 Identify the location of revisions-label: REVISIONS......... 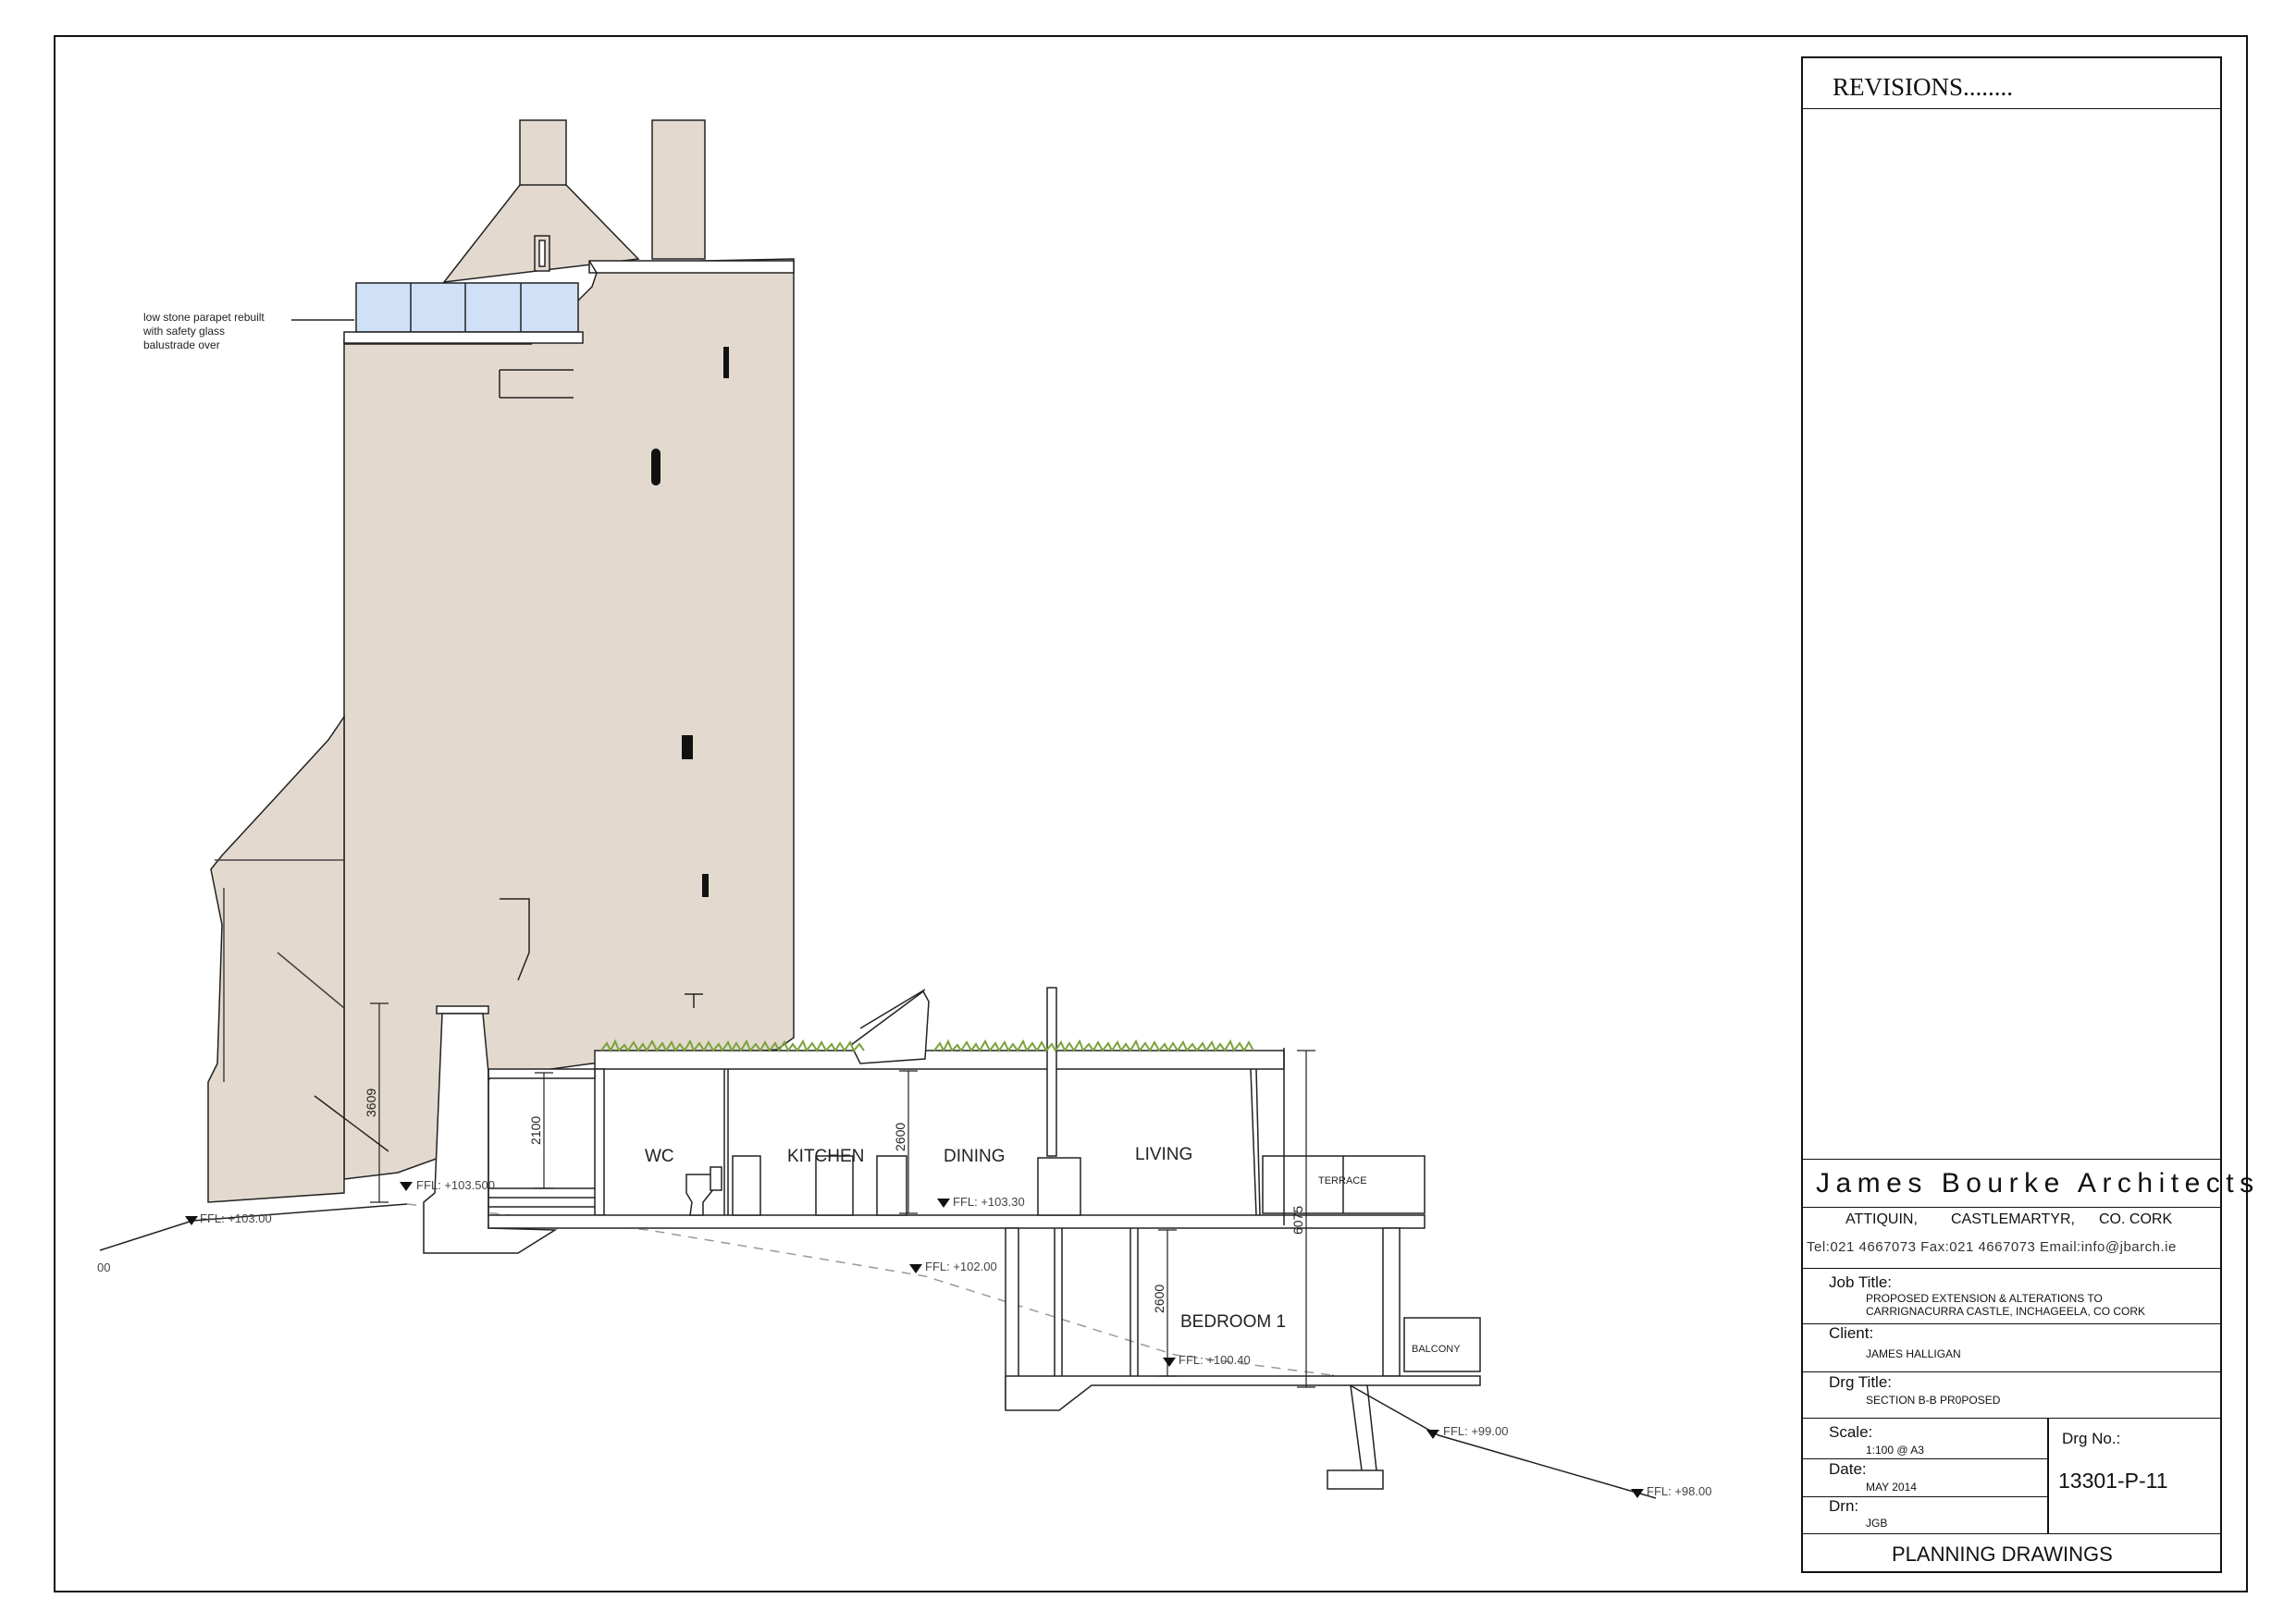
(1923, 87).